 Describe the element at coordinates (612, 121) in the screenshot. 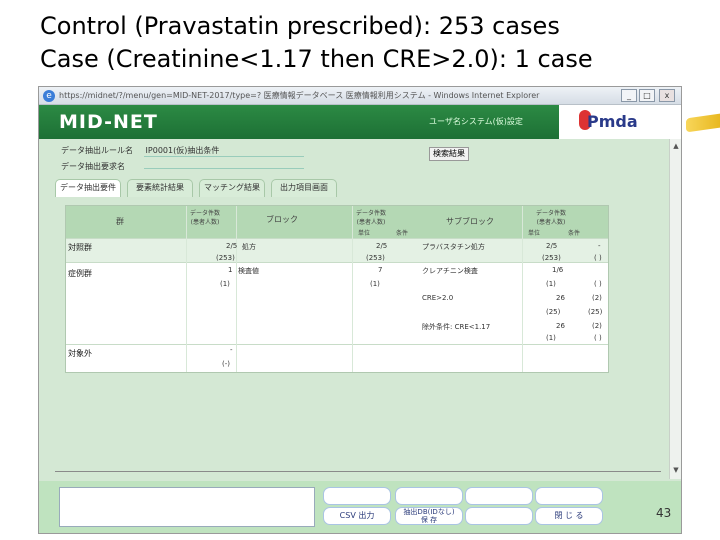

I see `pmda-logo: Pmda` at that location.